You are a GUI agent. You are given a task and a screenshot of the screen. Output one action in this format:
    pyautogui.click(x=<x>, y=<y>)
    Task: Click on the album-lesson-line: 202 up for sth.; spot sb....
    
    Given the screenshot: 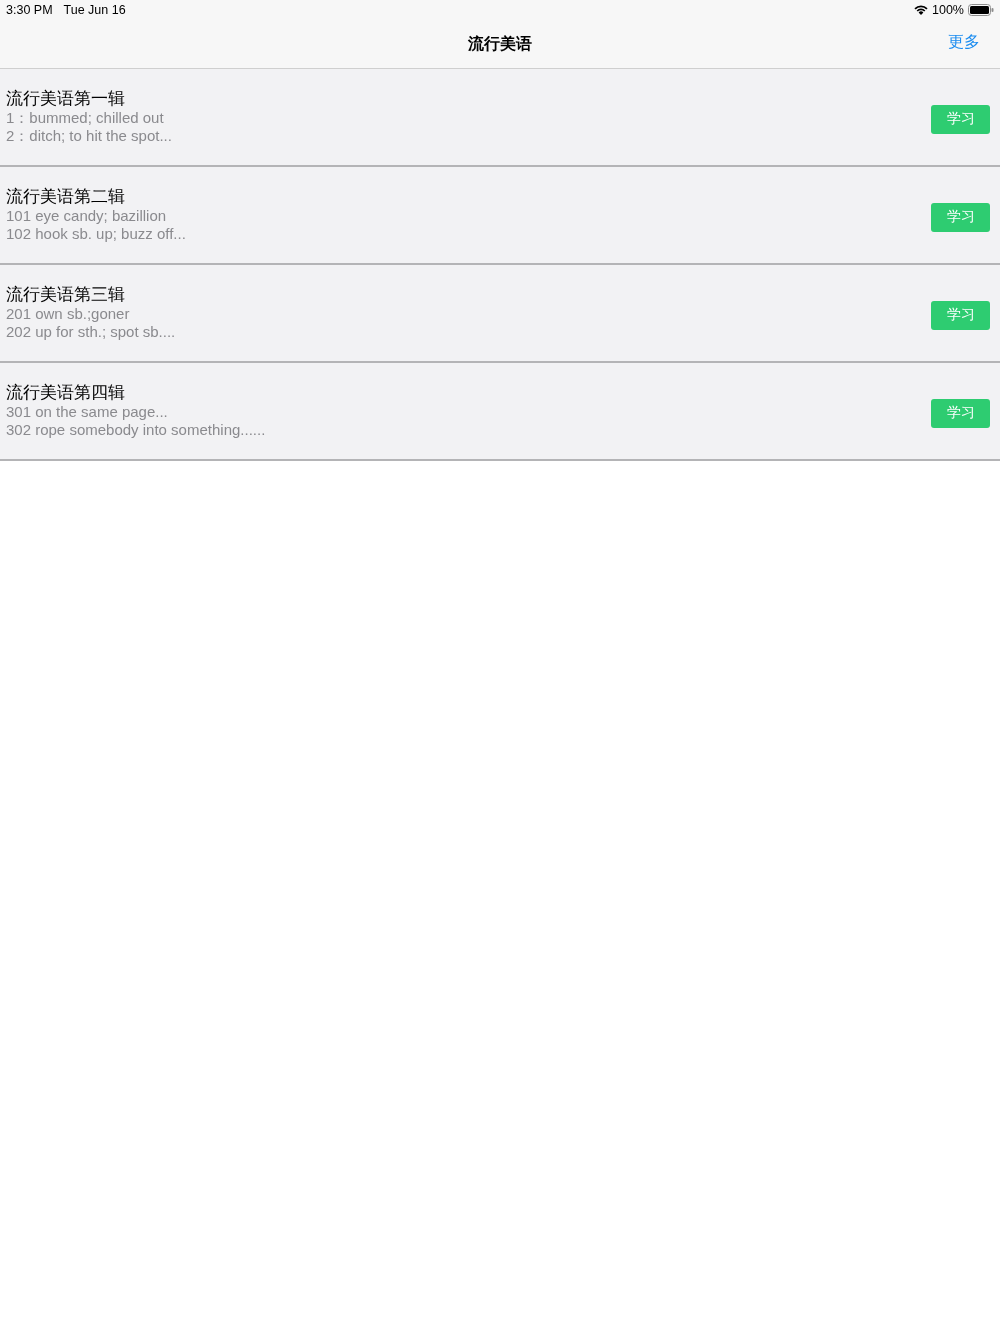 What is the action you would take?
    pyautogui.click(x=91, y=332)
    